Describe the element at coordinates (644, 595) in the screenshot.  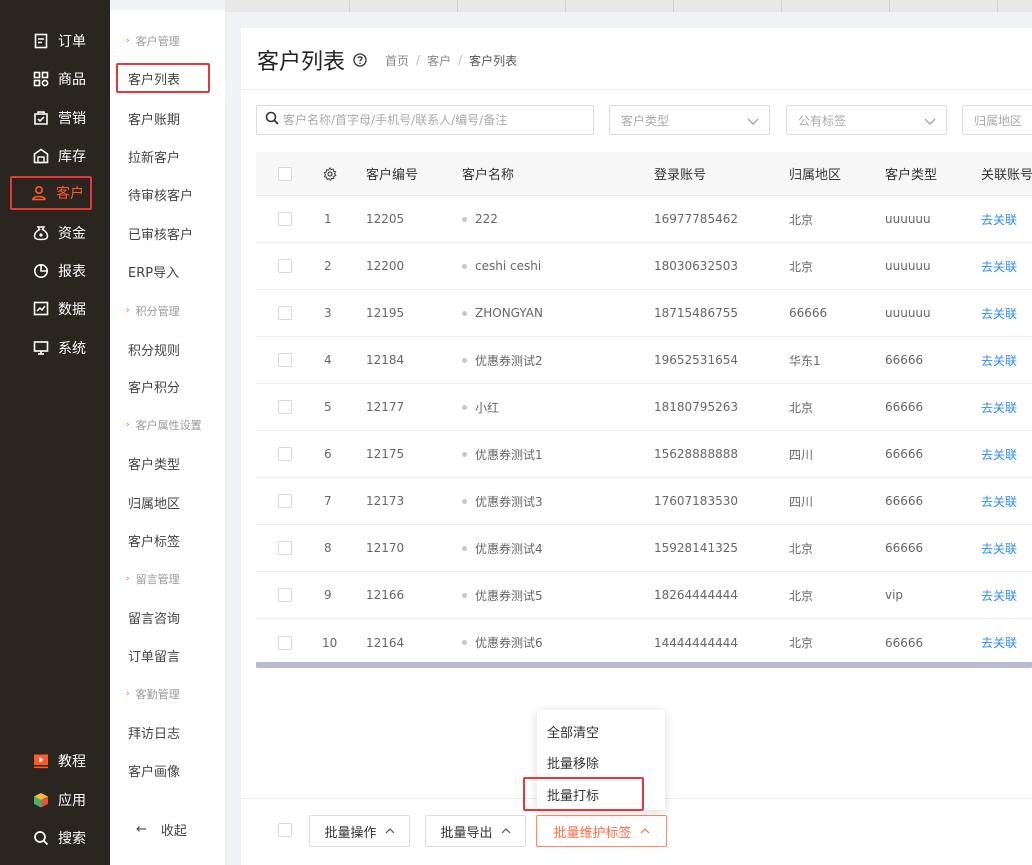
I see `table-row: 9 12166 优惠券测试5 18264444444 北京 vip 去关联` at that location.